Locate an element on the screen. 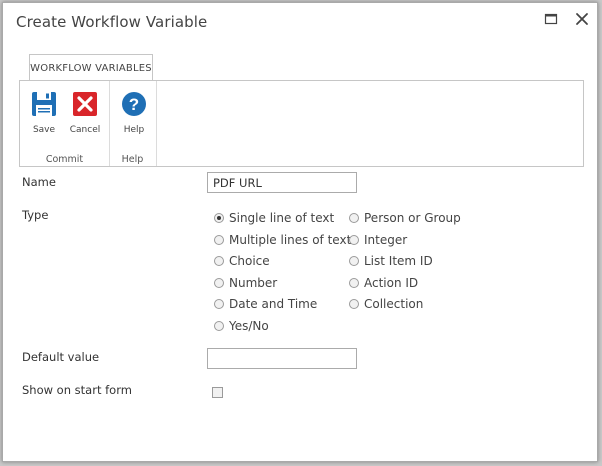  radio-label: Yes/No is located at coordinates (249, 326).